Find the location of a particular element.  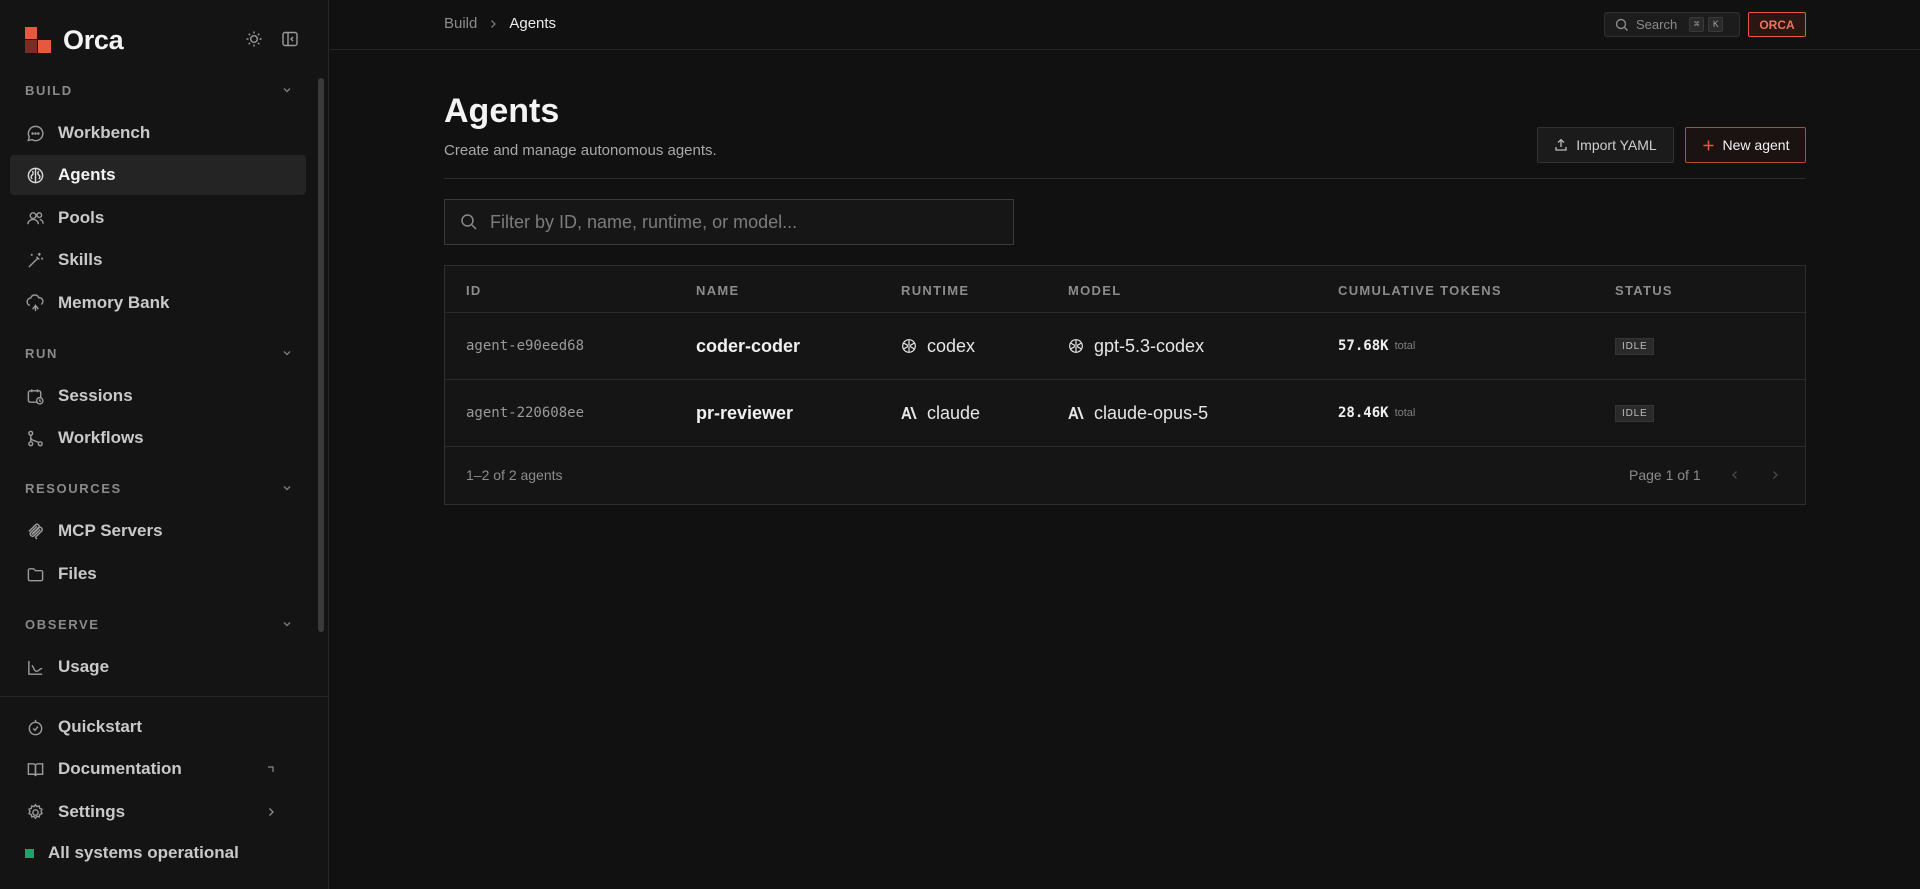

section-build-label: BUILD is located at coordinates (49, 90).